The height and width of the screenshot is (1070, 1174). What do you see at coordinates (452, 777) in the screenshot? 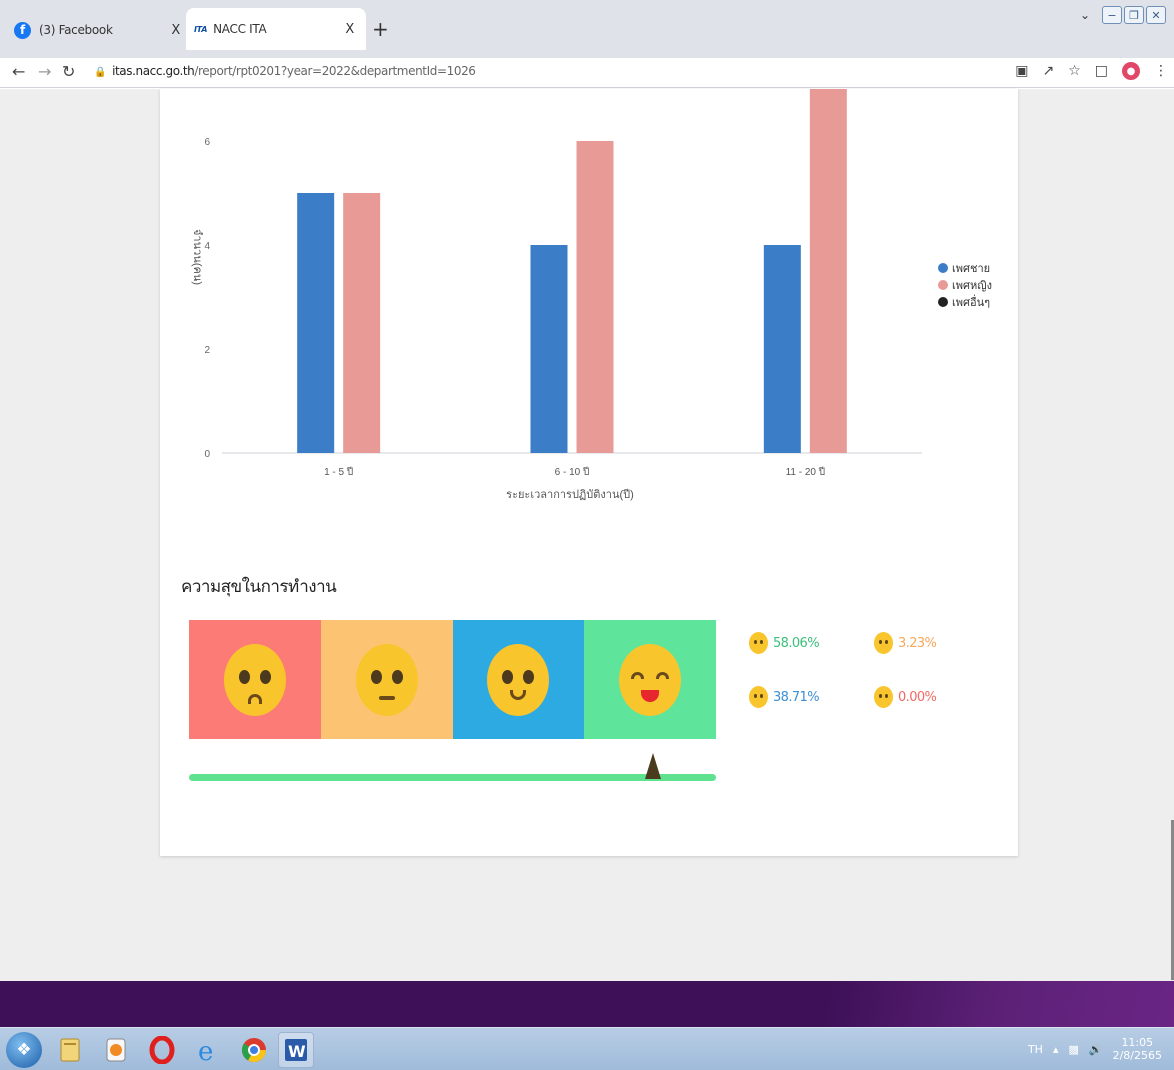
I see `happiness-meter-bar` at bounding box center [452, 777].